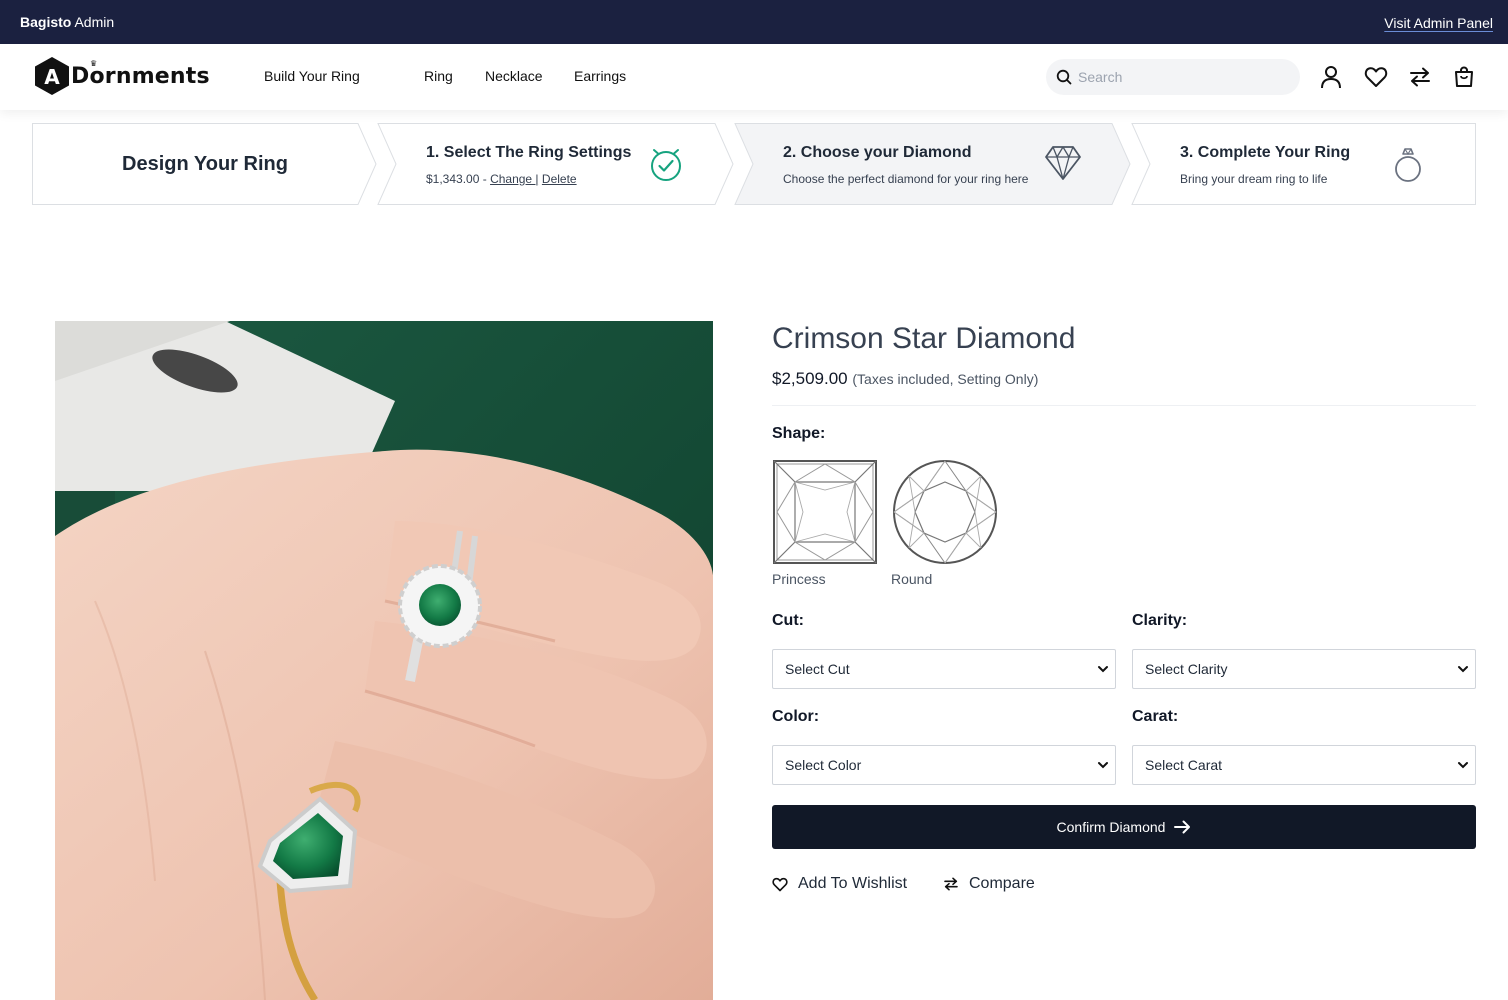 This screenshot has height=1000, width=1508. I want to click on step-1-delete-link: Delete, so click(559, 179).